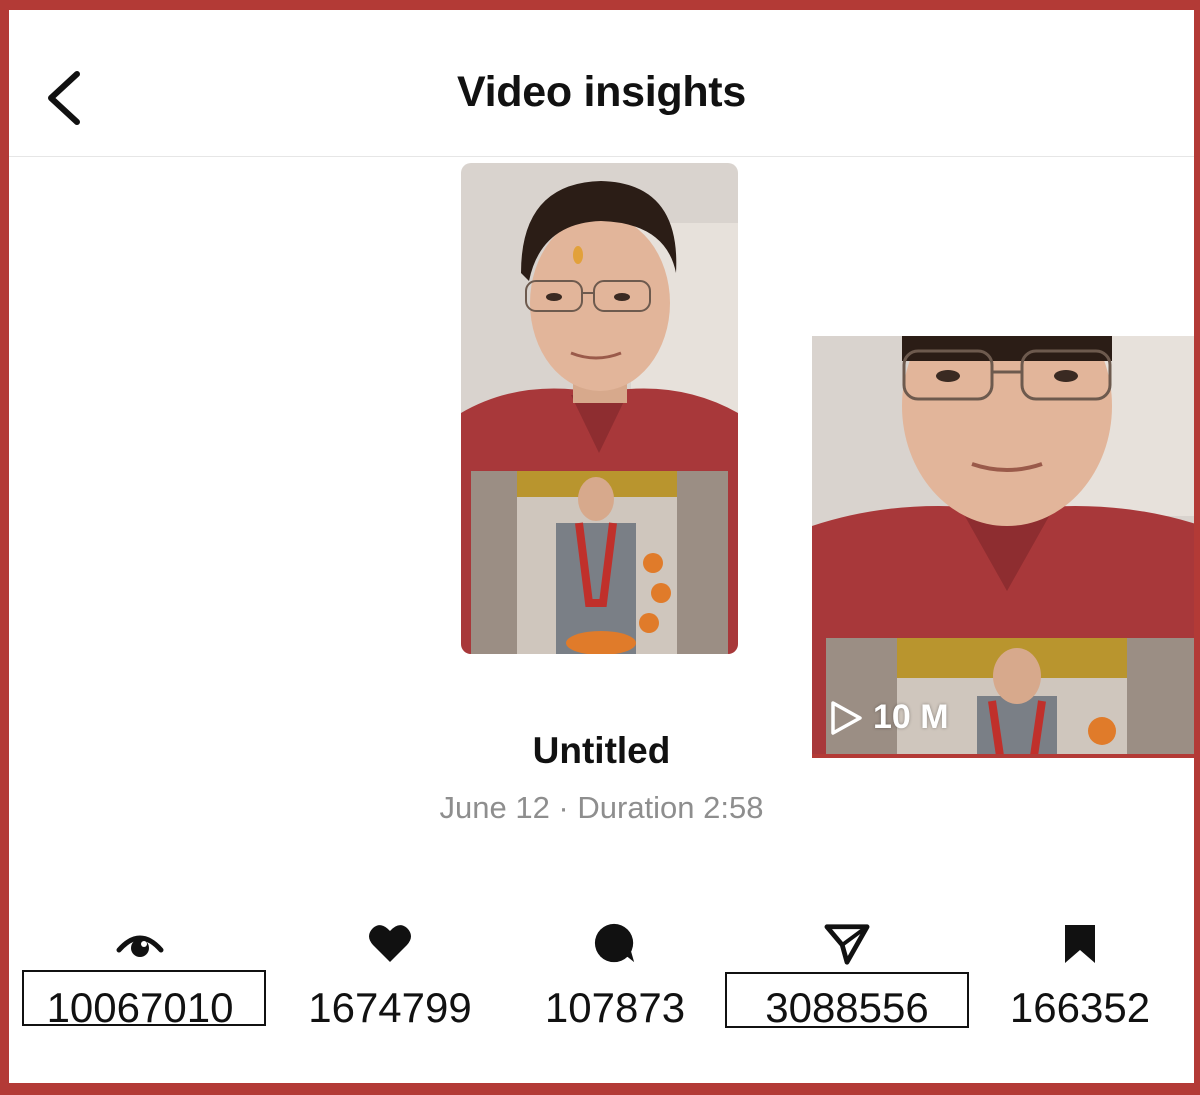 This screenshot has width=1200, height=1095. What do you see at coordinates (390, 1007) in the screenshot?
I see `stat-likes-value: 1674799` at bounding box center [390, 1007].